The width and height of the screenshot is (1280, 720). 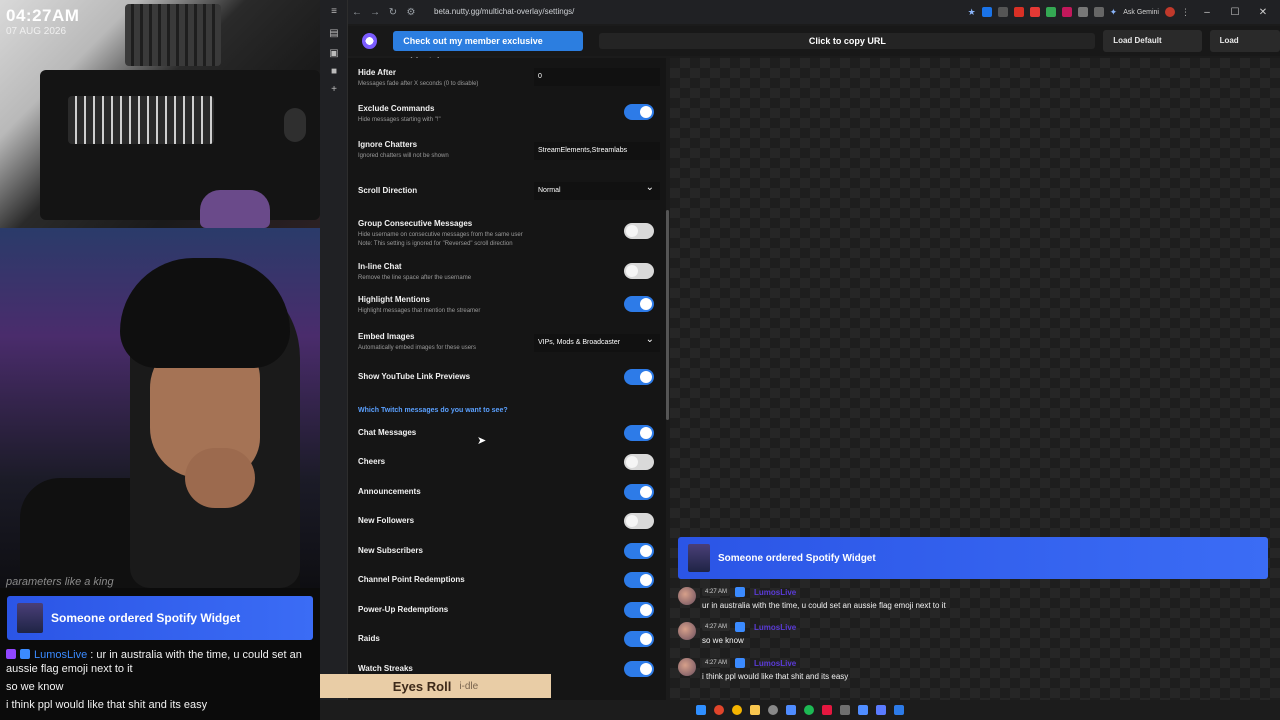 What do you see at coordinates (597, 341) in the screenshot?
I see `embed-images-select: VIPs, Mods & Broadcaster` at bounding box center [597, 341].